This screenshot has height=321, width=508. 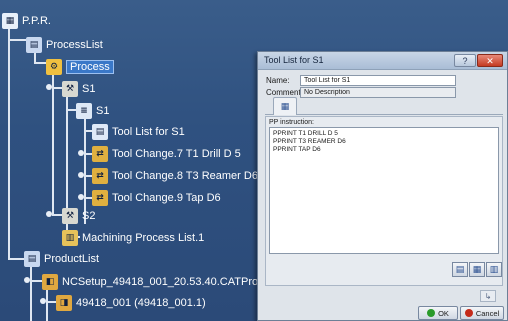 I want to click on tree-node-tool-list: ▤ Tool List for S1, so click(x=138, y=132).